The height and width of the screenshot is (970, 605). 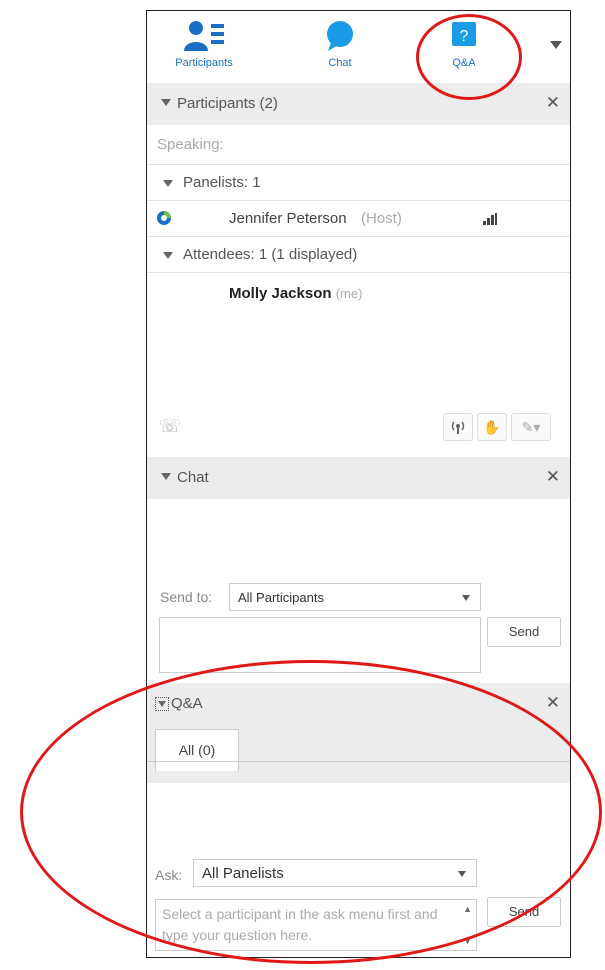 What do you see at coordinates (467, 941) in the screenshot?
I see `scroll-down-icon: ▼` at bounding box center [467, 941].